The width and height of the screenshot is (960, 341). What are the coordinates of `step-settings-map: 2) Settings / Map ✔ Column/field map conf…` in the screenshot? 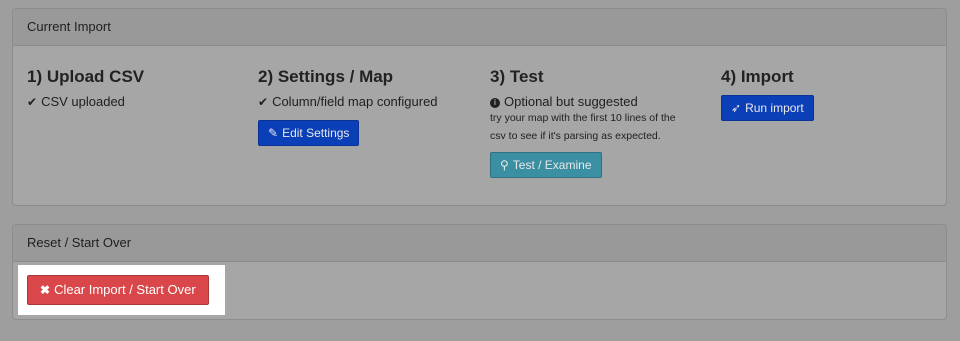 It's located at (348, 106).